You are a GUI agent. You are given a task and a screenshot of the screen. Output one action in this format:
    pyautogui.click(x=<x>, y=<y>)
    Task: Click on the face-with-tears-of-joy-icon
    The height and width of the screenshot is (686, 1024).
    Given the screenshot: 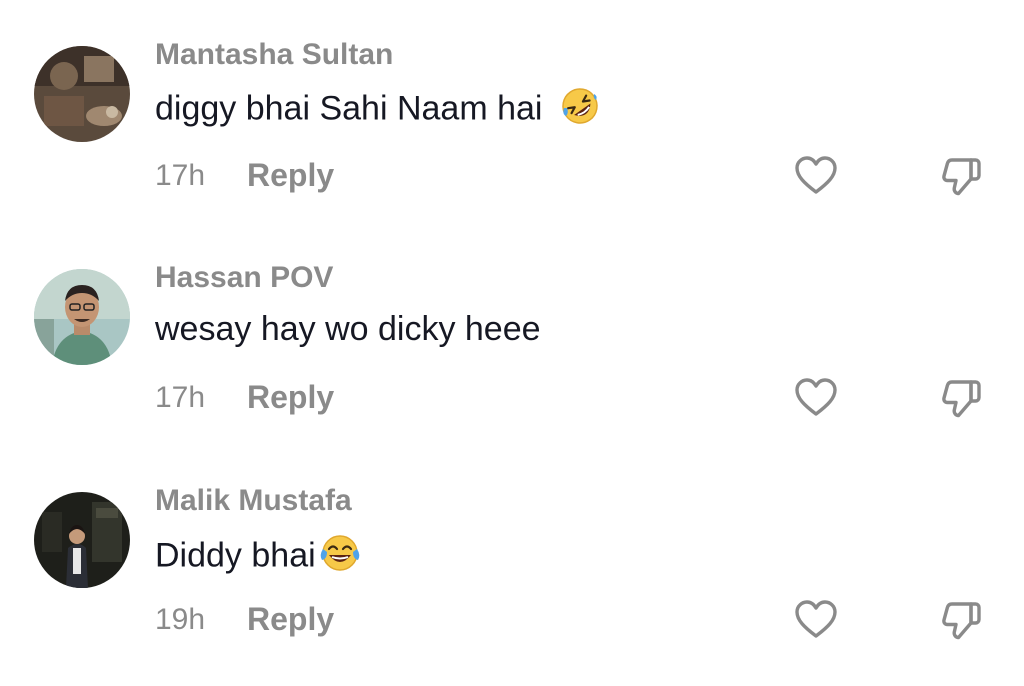 What is the action you would take?
    pyautogui.click(x=340, y=557)
    